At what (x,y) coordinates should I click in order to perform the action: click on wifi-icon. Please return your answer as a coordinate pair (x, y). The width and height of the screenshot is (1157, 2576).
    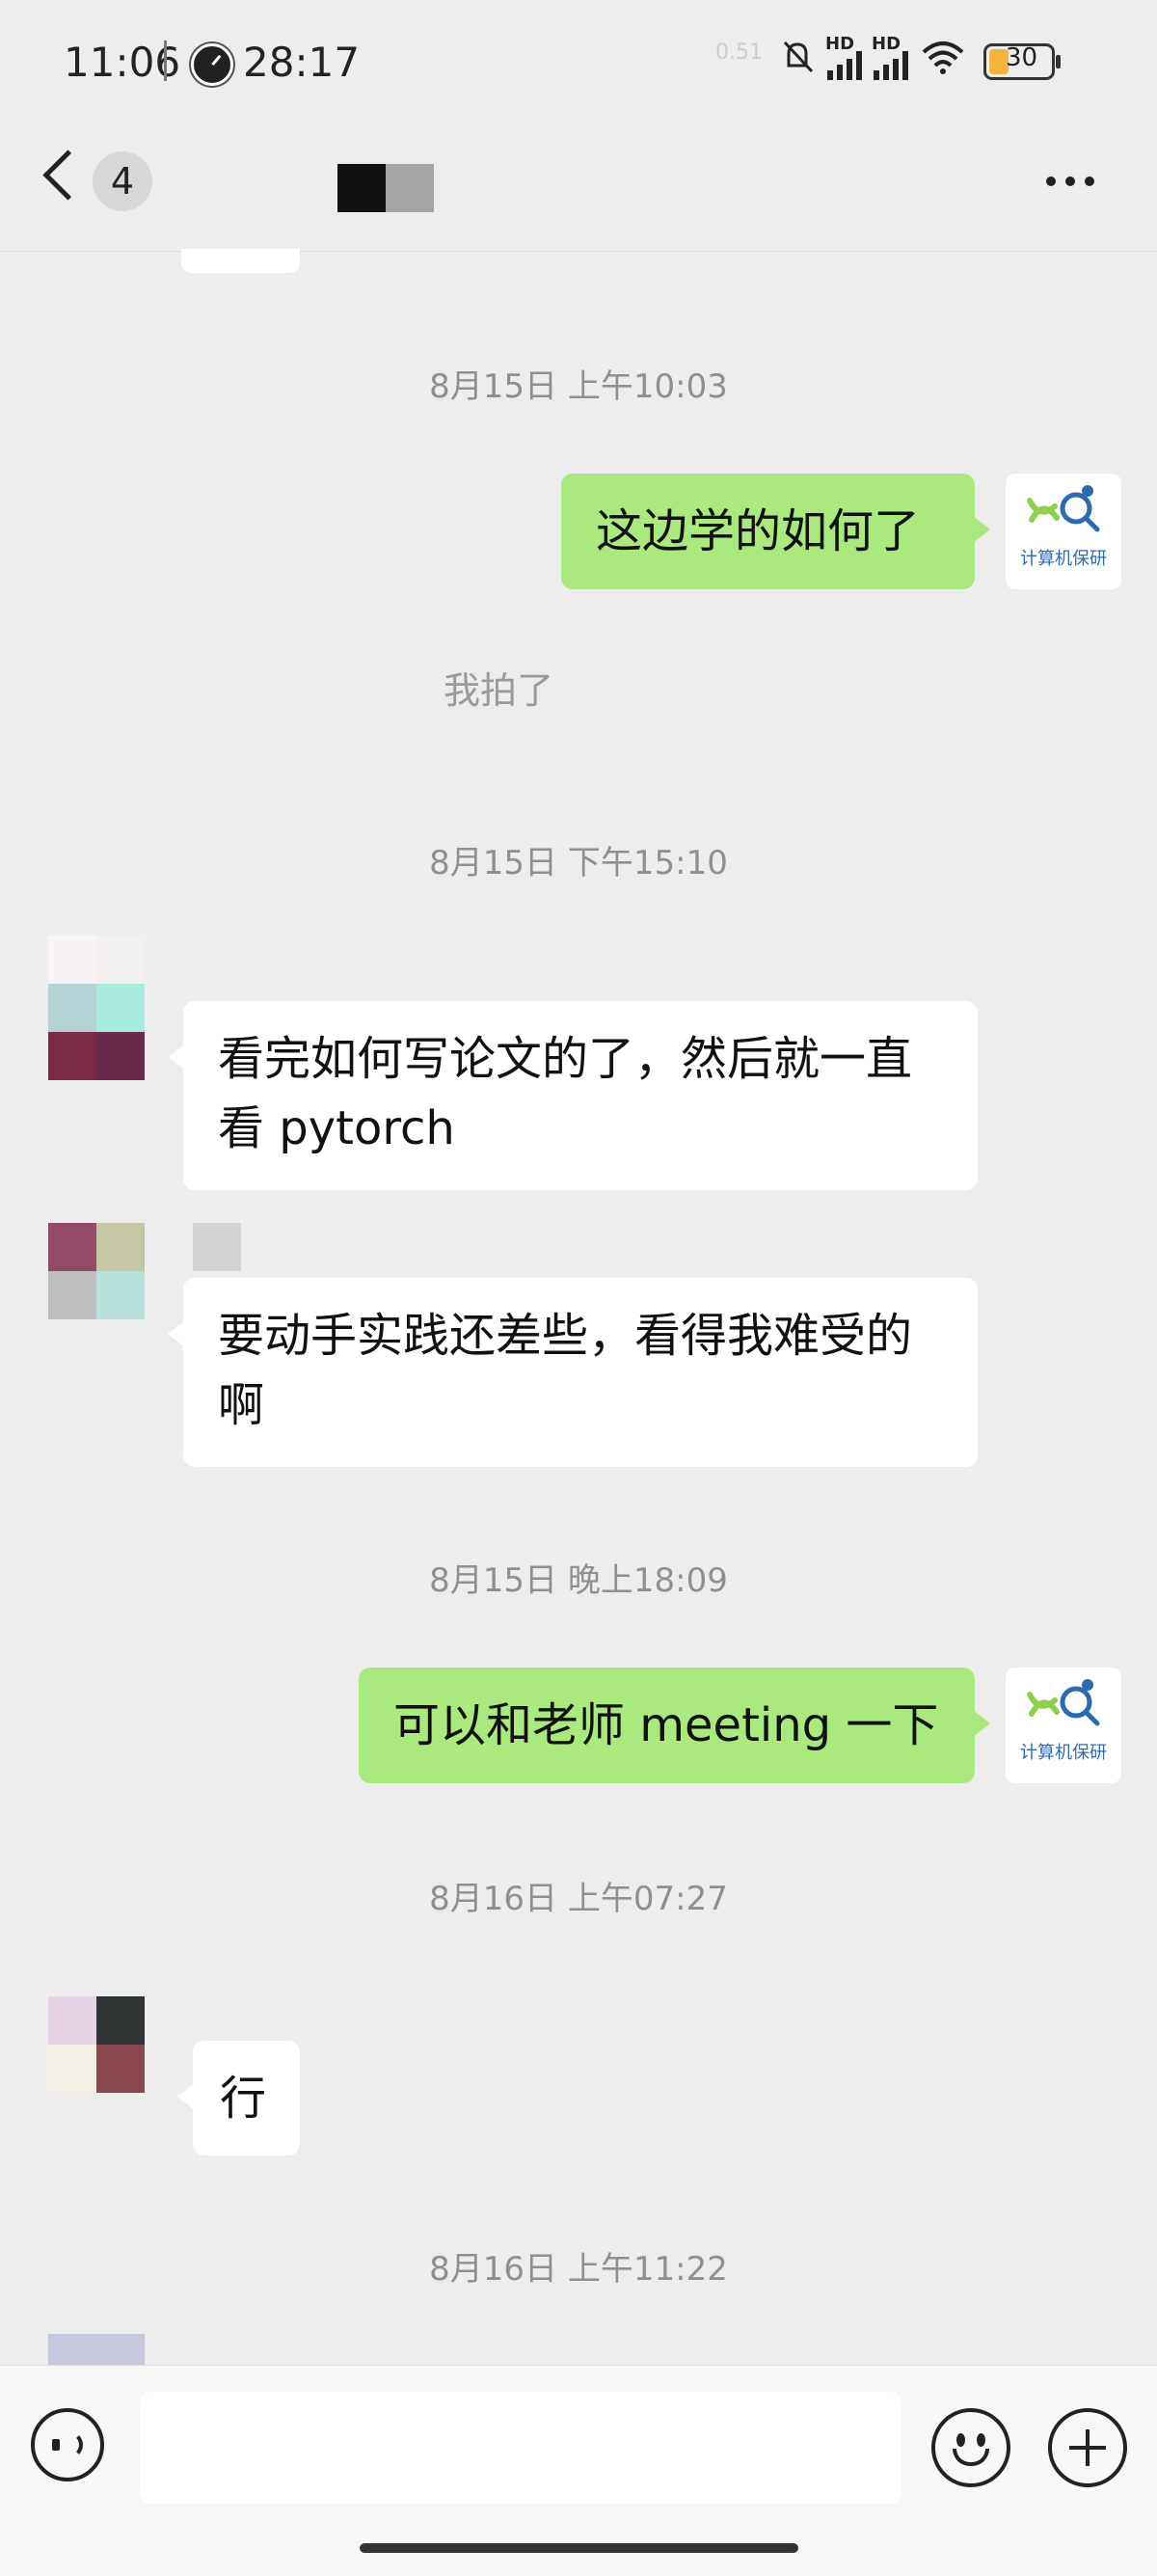
    Looking at the image, I should click on (943, 61).